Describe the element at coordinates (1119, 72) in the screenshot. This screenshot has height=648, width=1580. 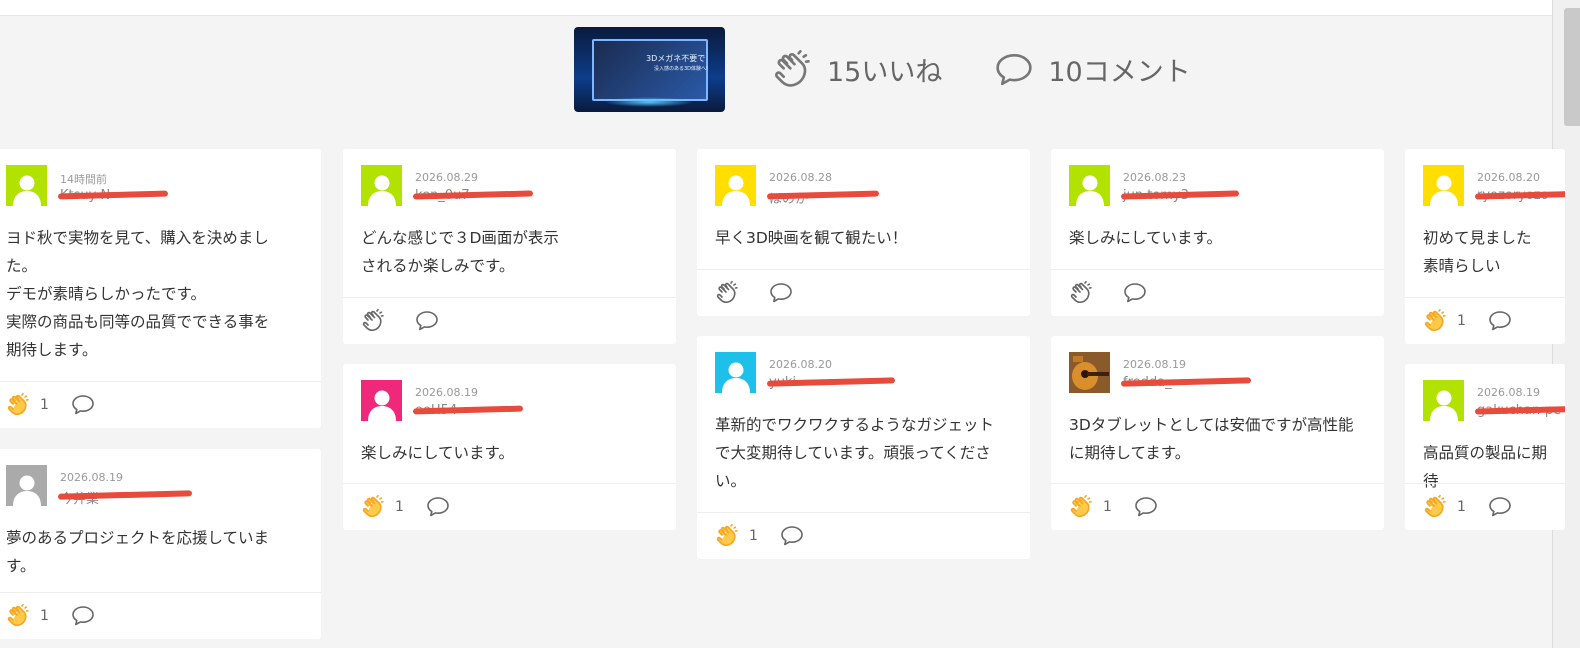
I see `comments-count-label: 10コメント` at that location.